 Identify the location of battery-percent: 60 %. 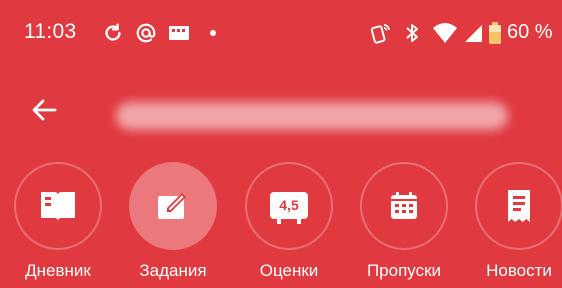
(530, 32).